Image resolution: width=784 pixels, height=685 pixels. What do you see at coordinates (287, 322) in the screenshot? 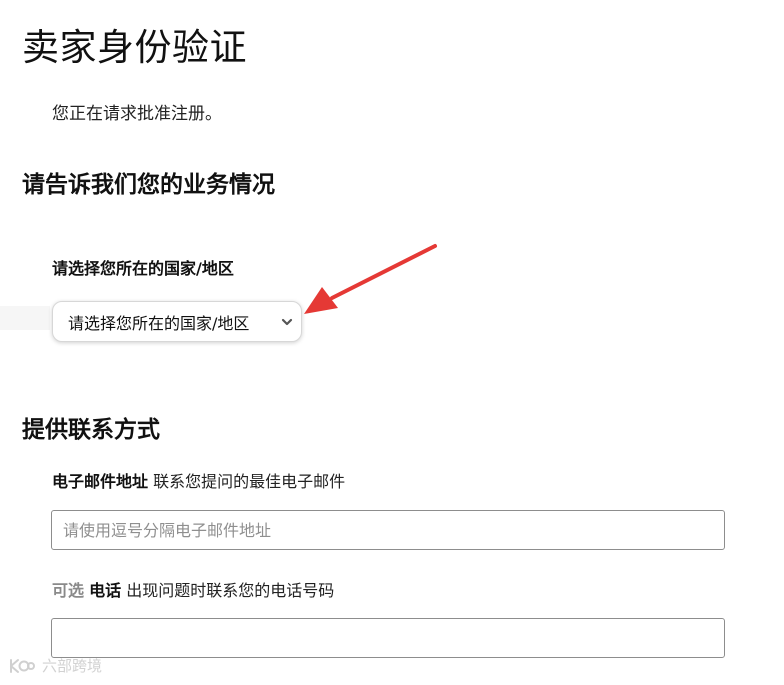
I see `chevron-down-icon` at bounding box center [287, 322].